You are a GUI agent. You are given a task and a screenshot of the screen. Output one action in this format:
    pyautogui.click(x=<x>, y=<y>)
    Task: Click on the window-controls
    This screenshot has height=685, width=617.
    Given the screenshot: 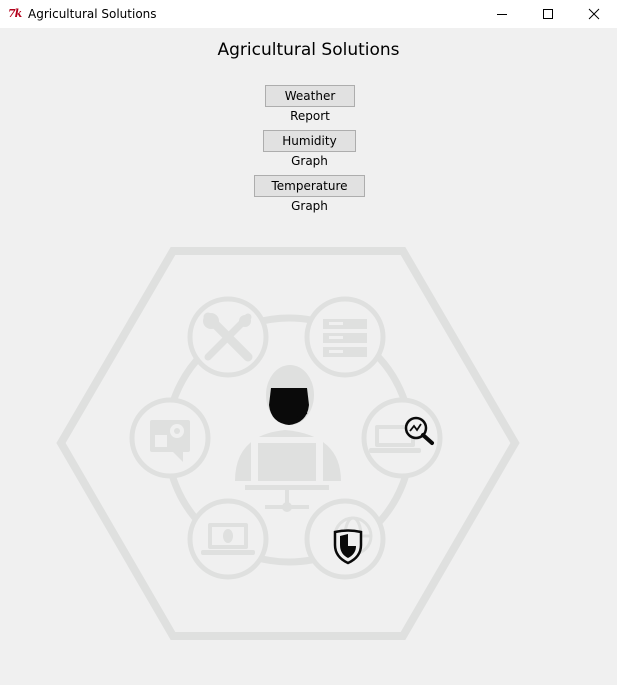 What is the action you would take?
    pyautogui.click(x=548, y=14)
    